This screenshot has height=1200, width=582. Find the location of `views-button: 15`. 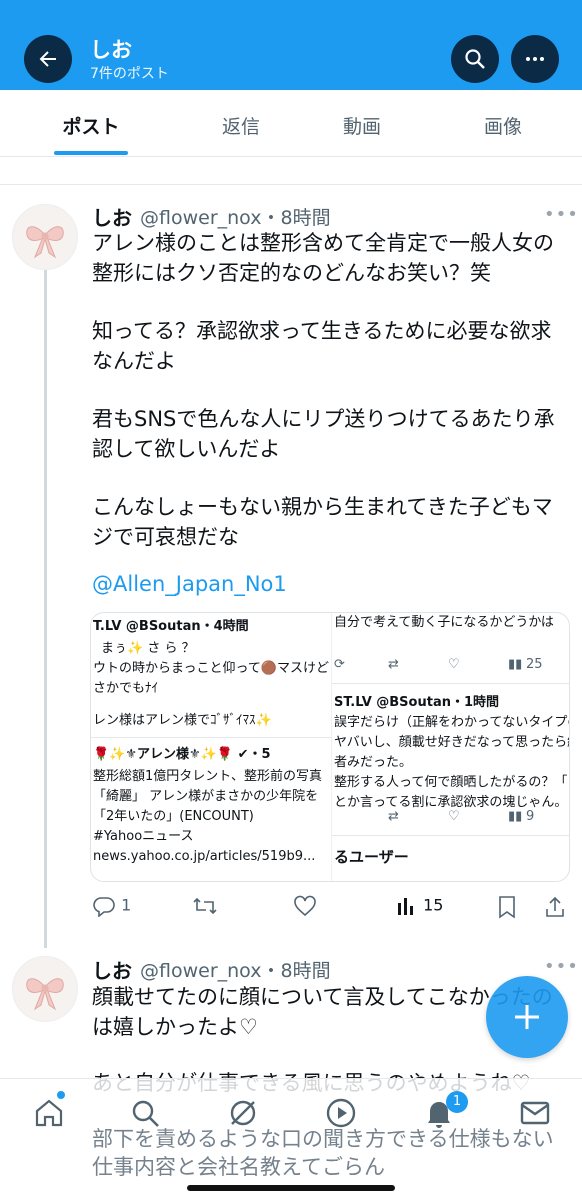

views-button: 15 is located at coordinates (419, 906).